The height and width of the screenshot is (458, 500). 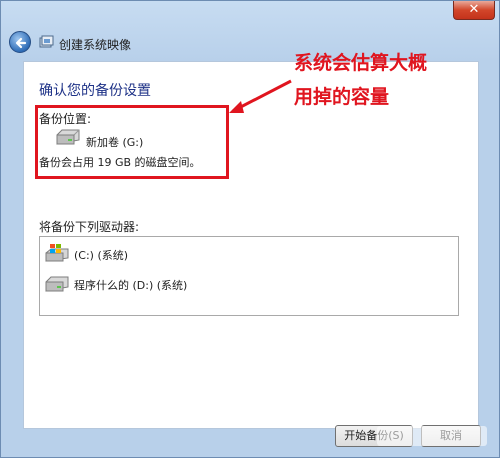 I want to click on drive-c-label: (C:) (系统), so click(x=101, y=255).